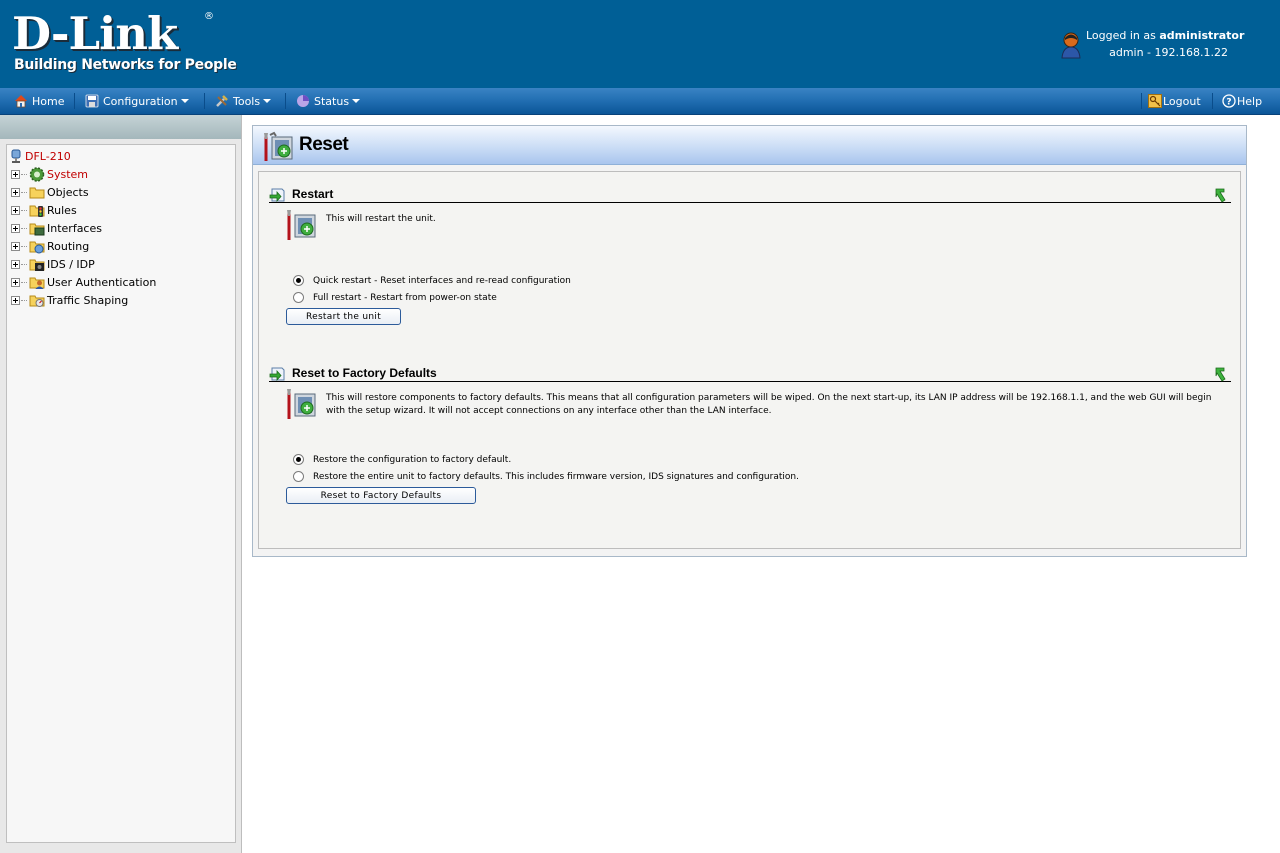  Describe the element at coordinates (88, 300) in the screenshot. I see `tree-item-label: Traffic Shaping` at that location.